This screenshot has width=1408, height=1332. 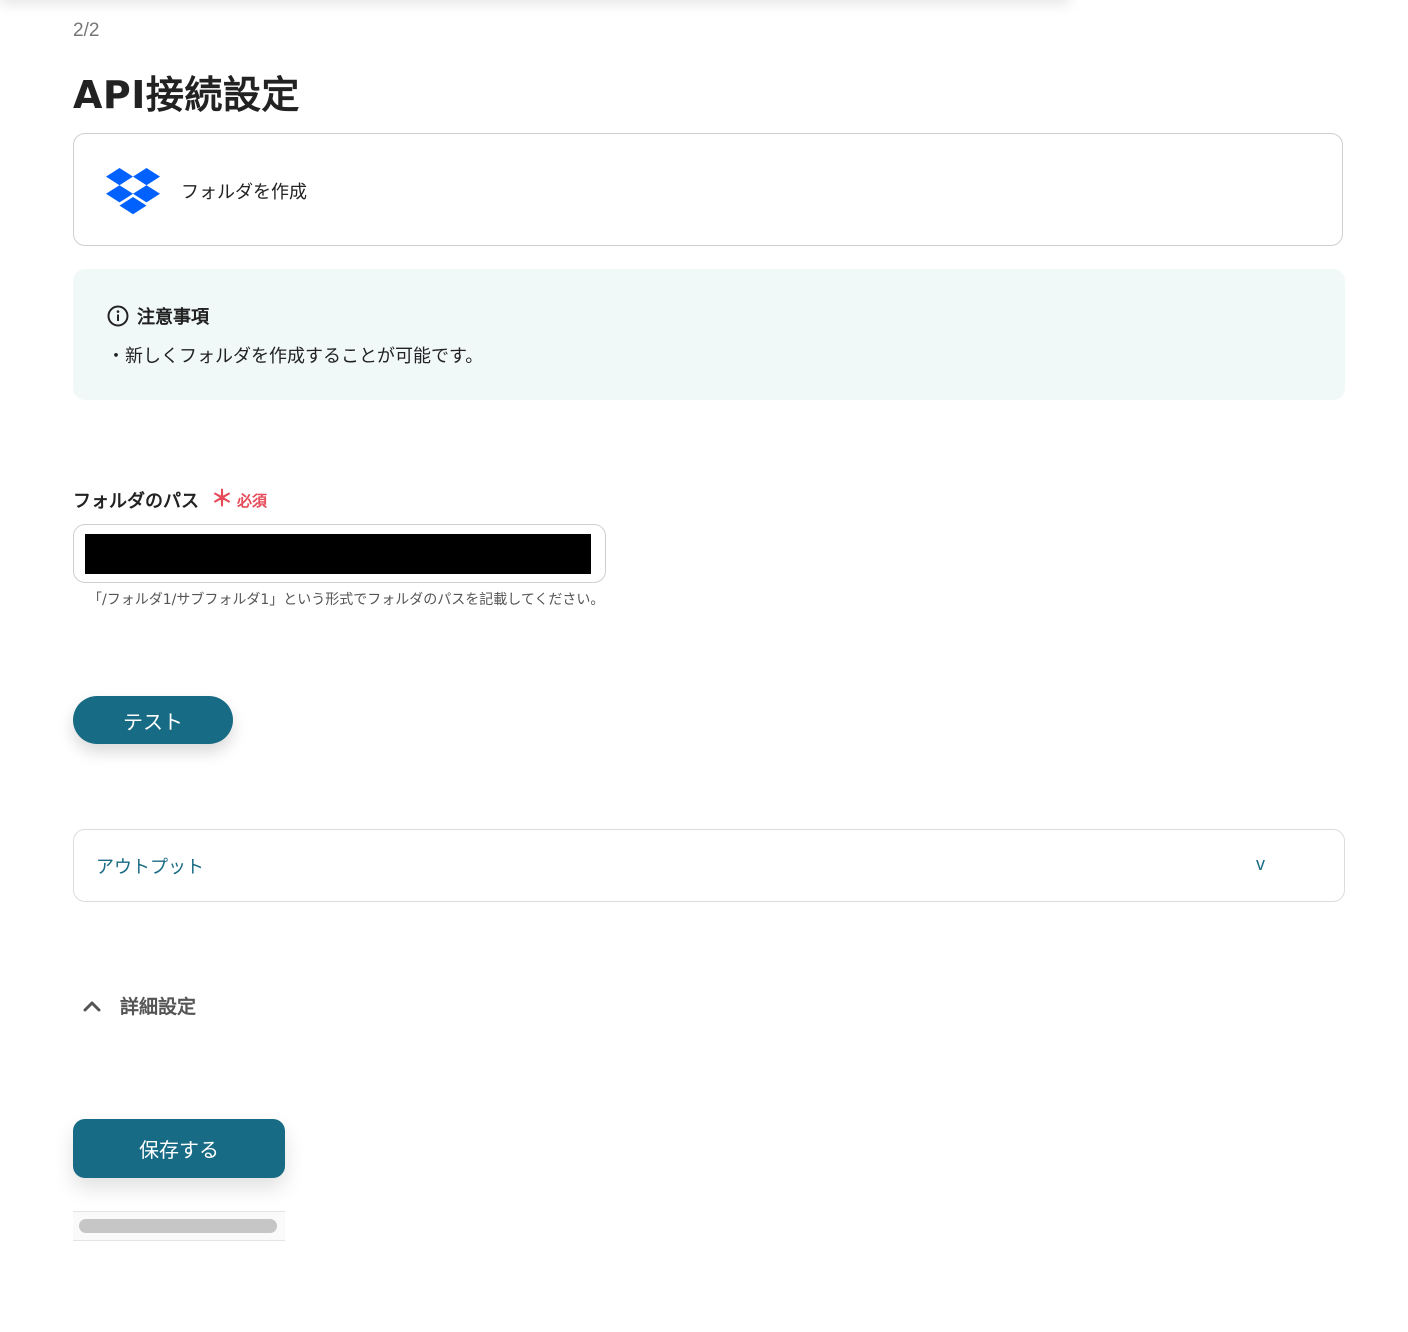 I want to click on folder-path-input, so click(x=339, y=553).